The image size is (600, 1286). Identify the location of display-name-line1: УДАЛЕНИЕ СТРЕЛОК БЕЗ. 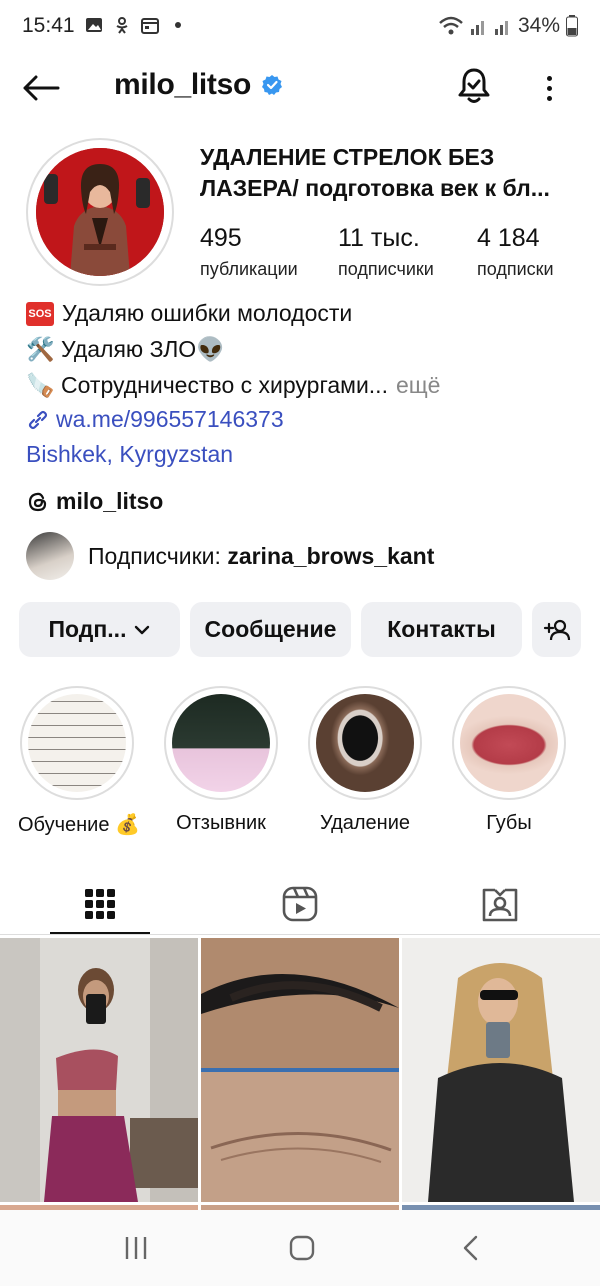
(347, 157).